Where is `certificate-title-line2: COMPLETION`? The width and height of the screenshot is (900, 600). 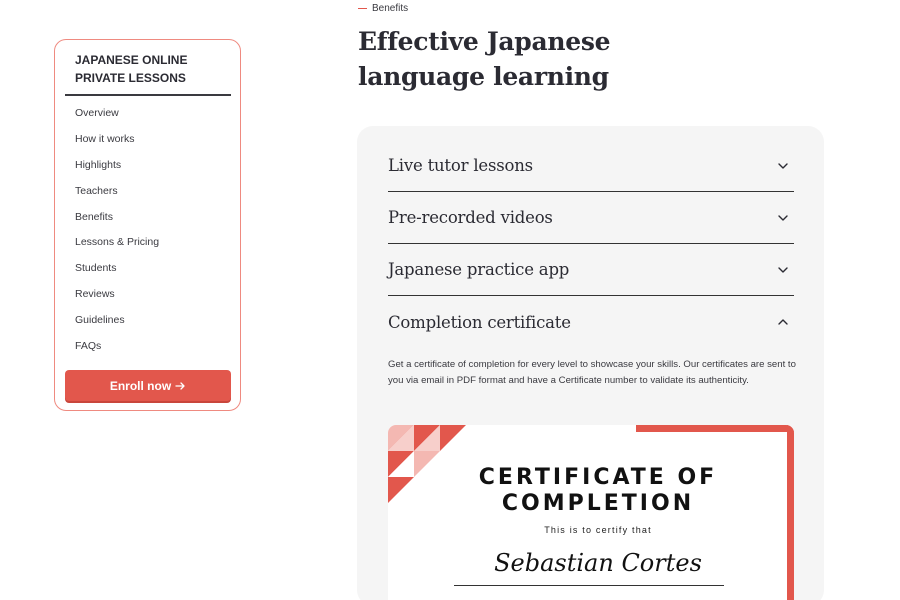
certificate-title-line2: COMPLETION is located at coordinates (598, 503).